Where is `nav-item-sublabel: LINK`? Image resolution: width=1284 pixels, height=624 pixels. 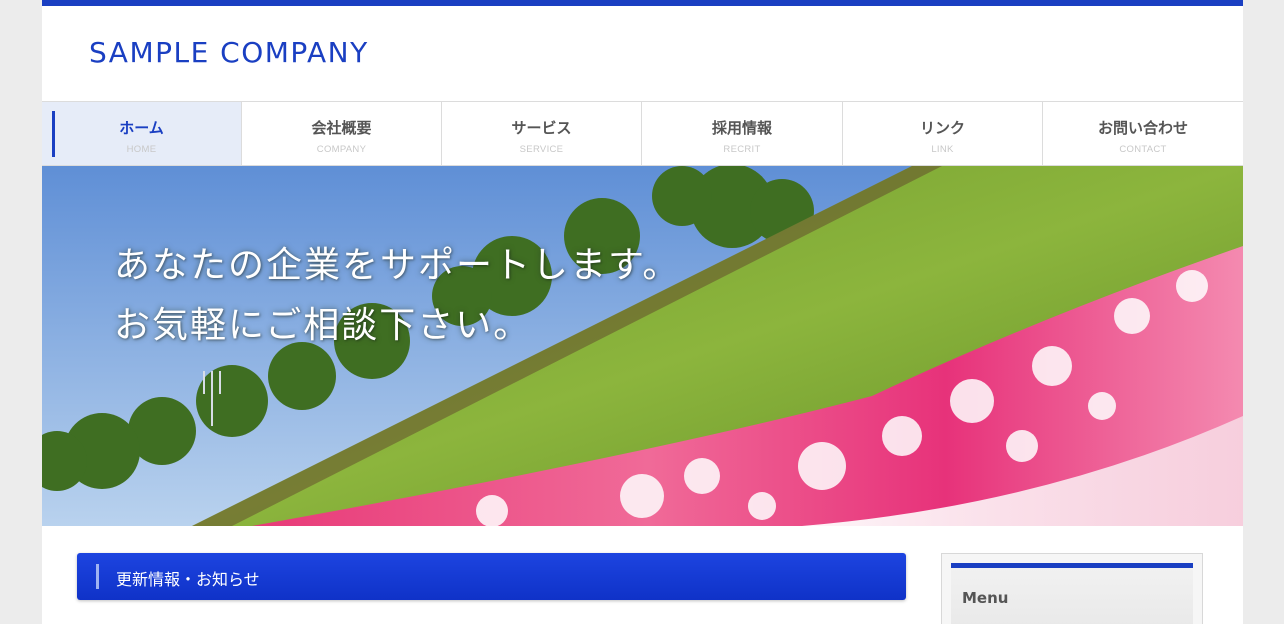 nav-item-sublabel: LINK is located at coordinates (942, 149).